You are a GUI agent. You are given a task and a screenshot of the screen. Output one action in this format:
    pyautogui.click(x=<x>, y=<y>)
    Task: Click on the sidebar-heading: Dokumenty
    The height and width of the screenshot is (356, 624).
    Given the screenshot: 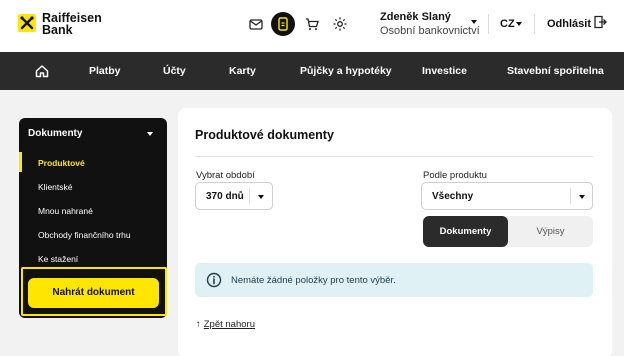 What is the action you would take?
    pyautogui.click(x=55, y=133)
    